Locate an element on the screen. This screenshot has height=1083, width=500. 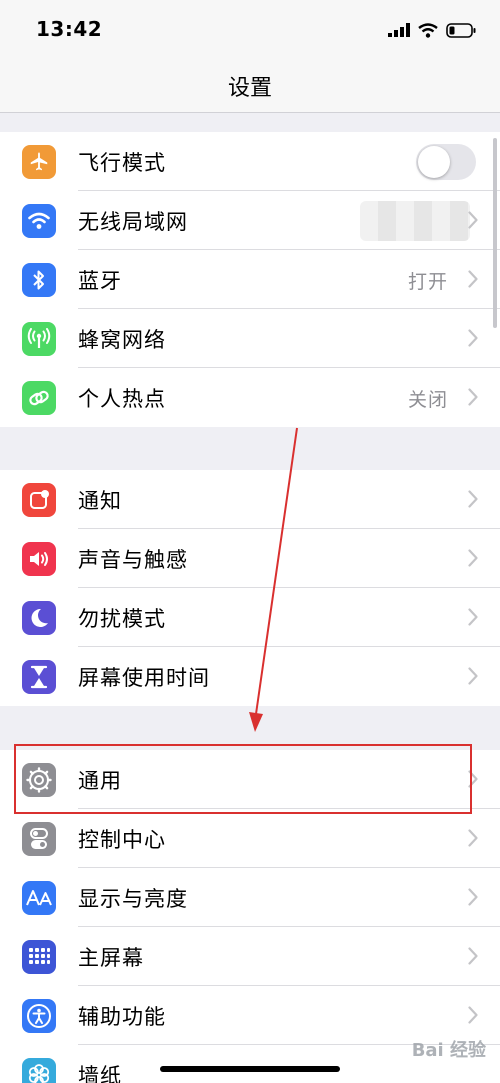
annotation-highlight-box is located at coordinates (243, 779).